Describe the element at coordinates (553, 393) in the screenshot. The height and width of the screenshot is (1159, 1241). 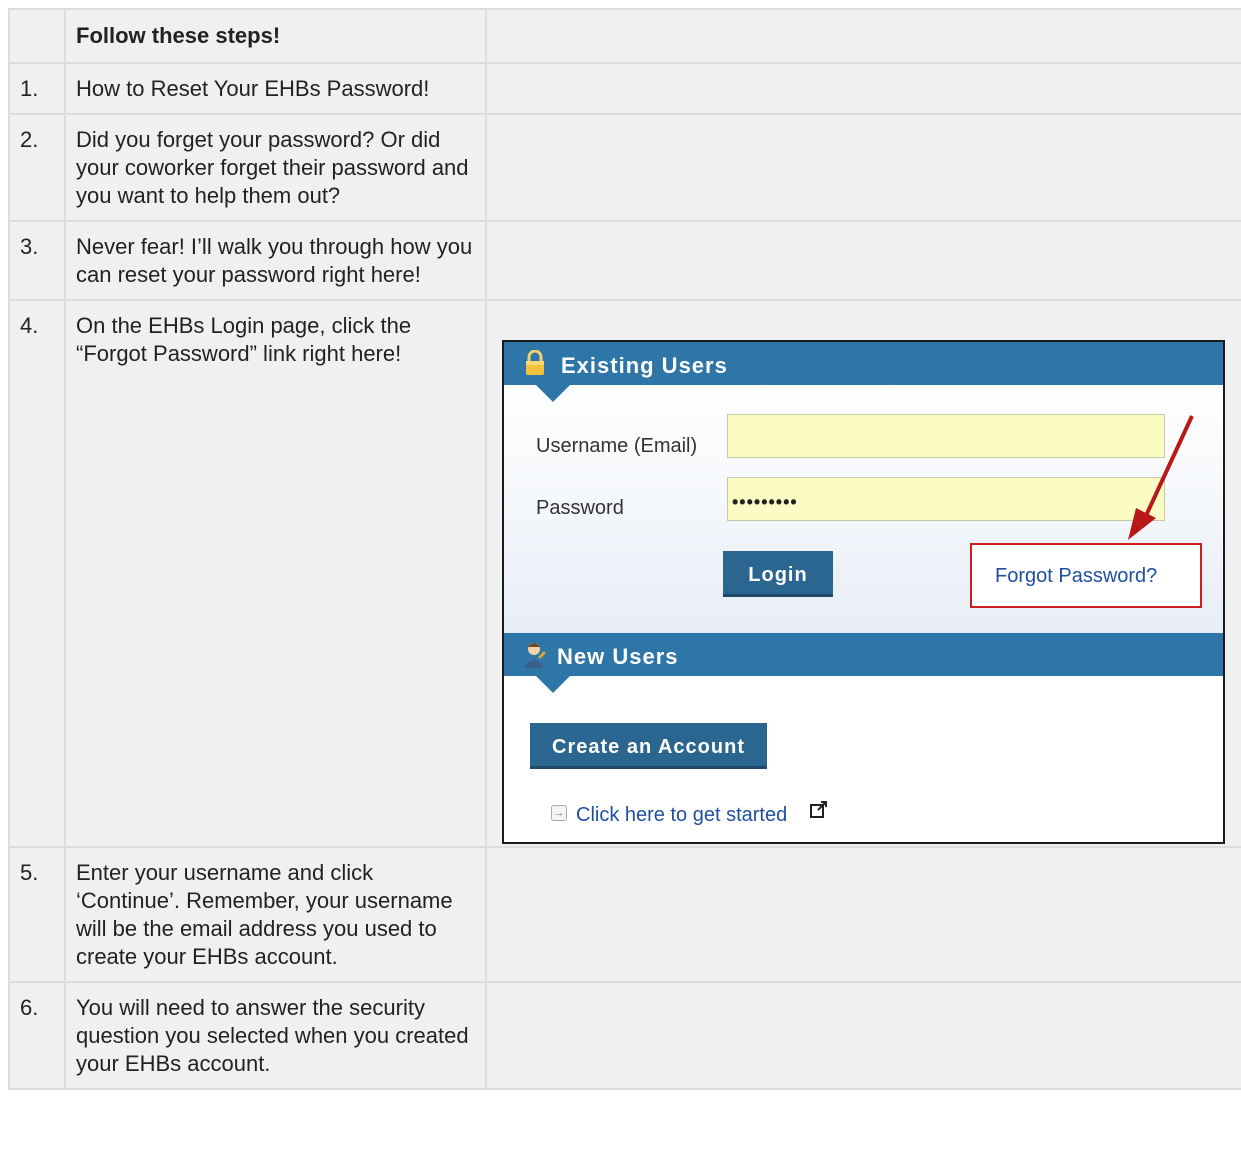
I see `existing-users-notch` at that location.